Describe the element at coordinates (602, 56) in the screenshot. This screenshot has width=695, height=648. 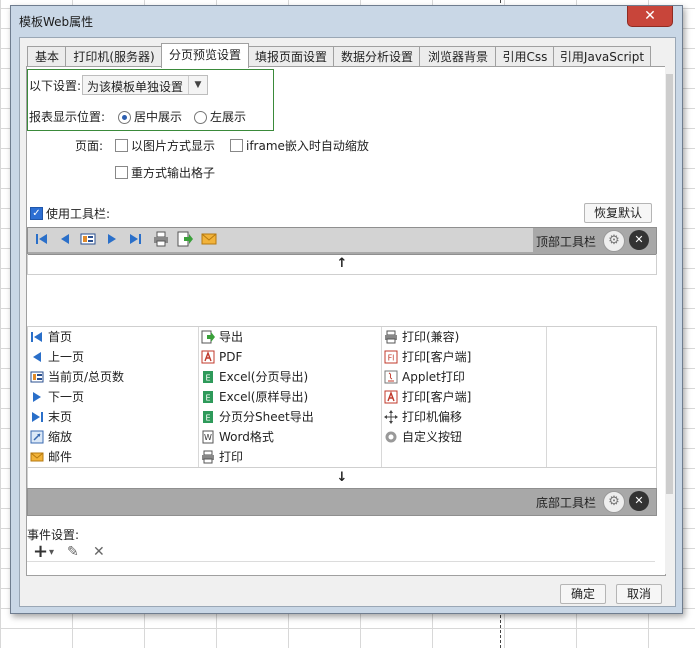
I see `tab-javascript: 引用JavaScript` at that location.